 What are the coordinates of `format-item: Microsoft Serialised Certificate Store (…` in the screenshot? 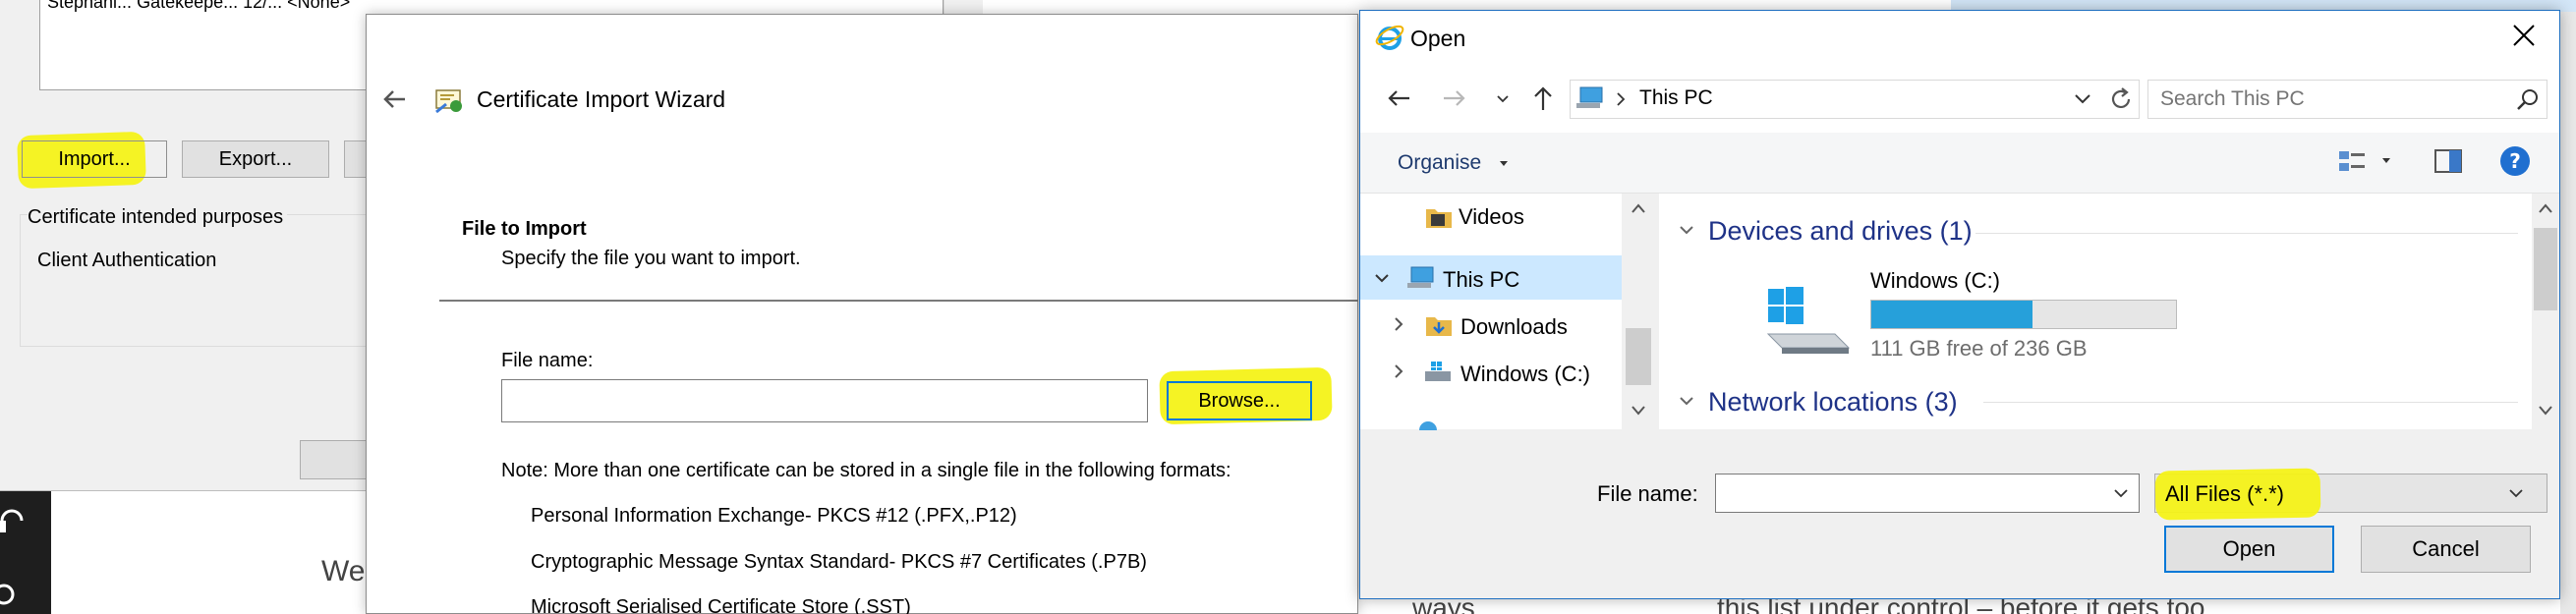 It's located at (721, 605).